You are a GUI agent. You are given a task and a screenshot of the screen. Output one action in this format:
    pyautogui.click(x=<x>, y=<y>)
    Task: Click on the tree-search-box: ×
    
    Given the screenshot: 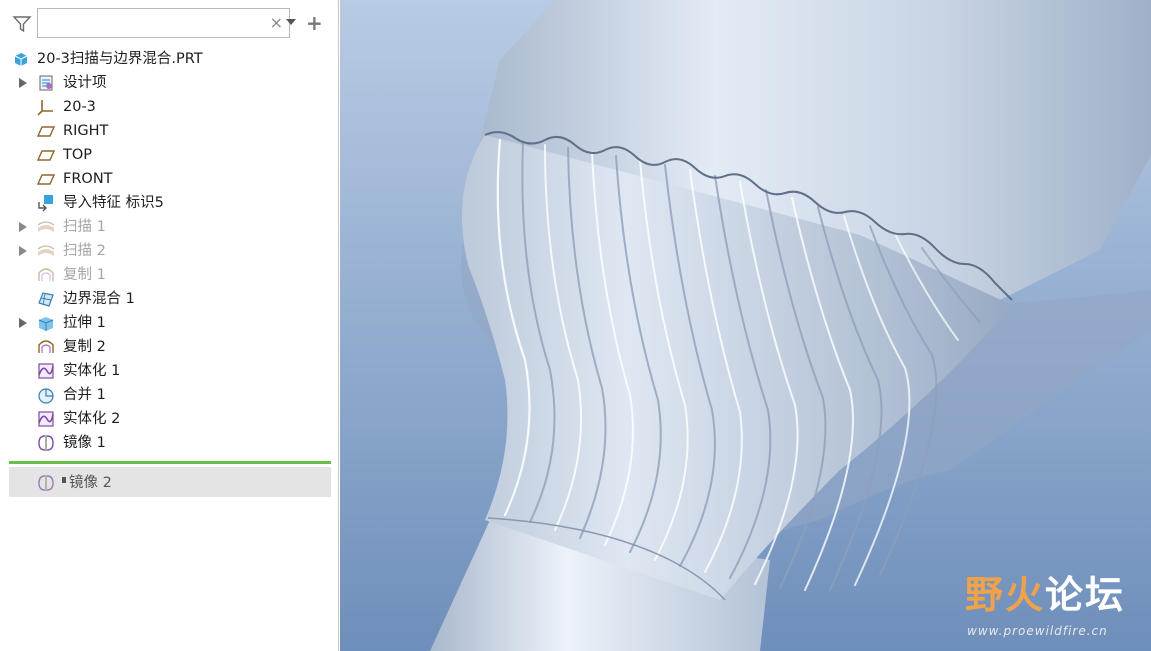 What is the action you would take?
    pyautogui.click(x=163, y=23)
    